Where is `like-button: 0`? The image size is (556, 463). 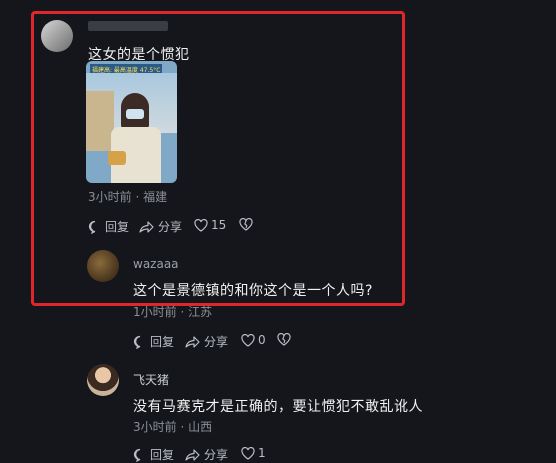
like-button: 0 is located at coordinates (253, 340).